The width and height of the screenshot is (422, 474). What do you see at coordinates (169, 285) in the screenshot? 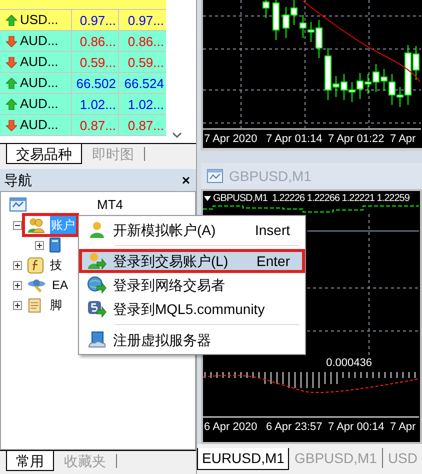
I see `menu-label: 登录到网络交易者` at bounding box center [169, 285].